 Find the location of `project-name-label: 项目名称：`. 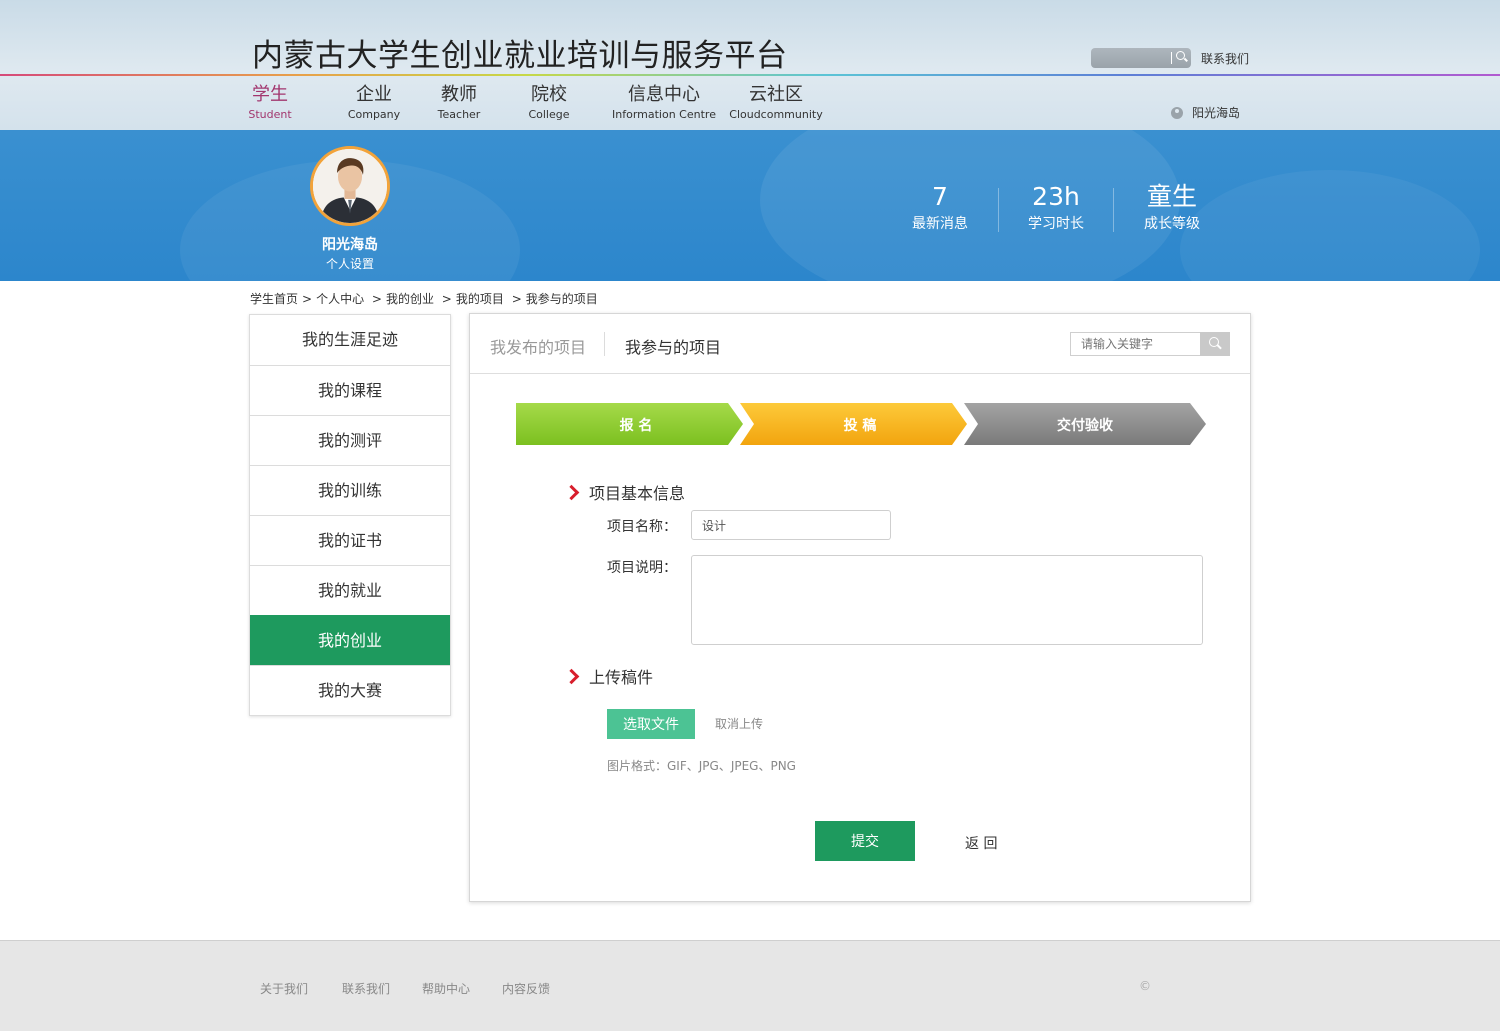

project-name-label: 项目名称： is located at coordinates (642, 527).